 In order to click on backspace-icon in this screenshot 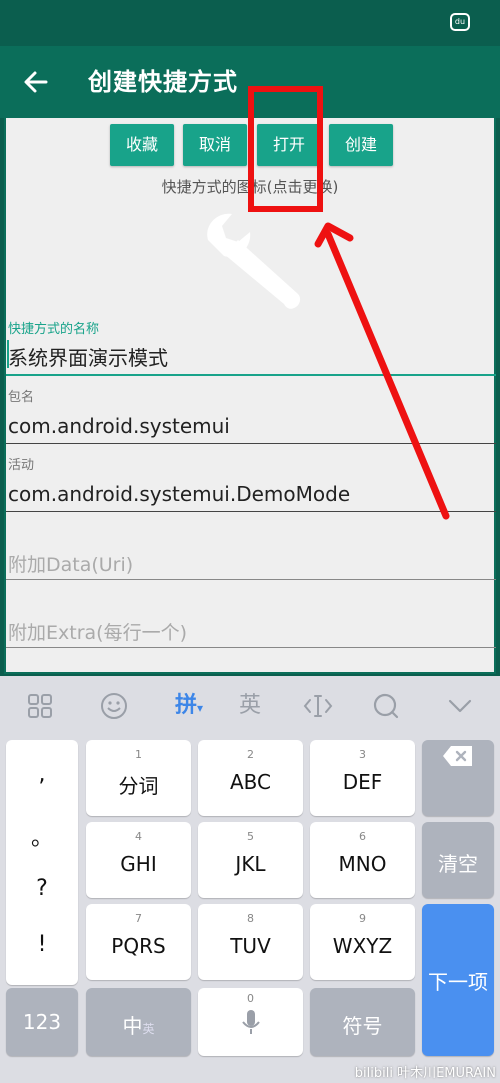, I will do `click(457, 756)`.